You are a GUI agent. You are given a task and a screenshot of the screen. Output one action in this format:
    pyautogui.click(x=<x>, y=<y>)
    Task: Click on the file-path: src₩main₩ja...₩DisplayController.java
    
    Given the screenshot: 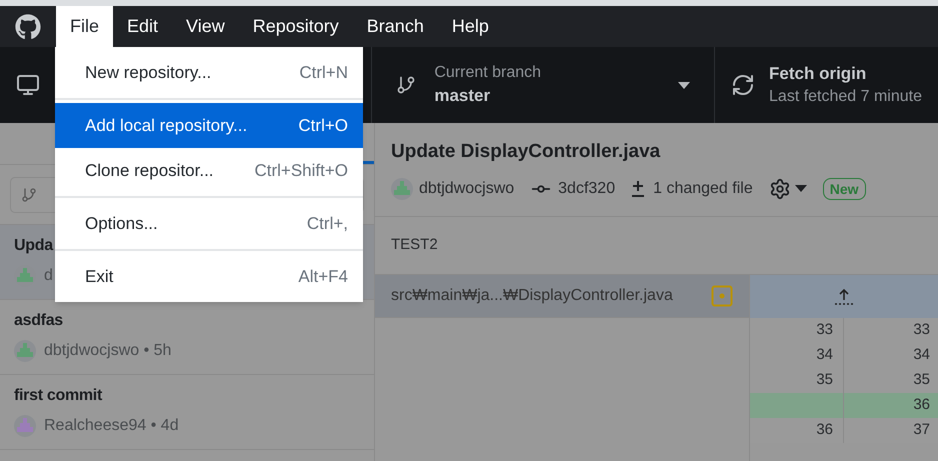 What is the action you would take?
    pyautogui.click(x=532, y=296)
    